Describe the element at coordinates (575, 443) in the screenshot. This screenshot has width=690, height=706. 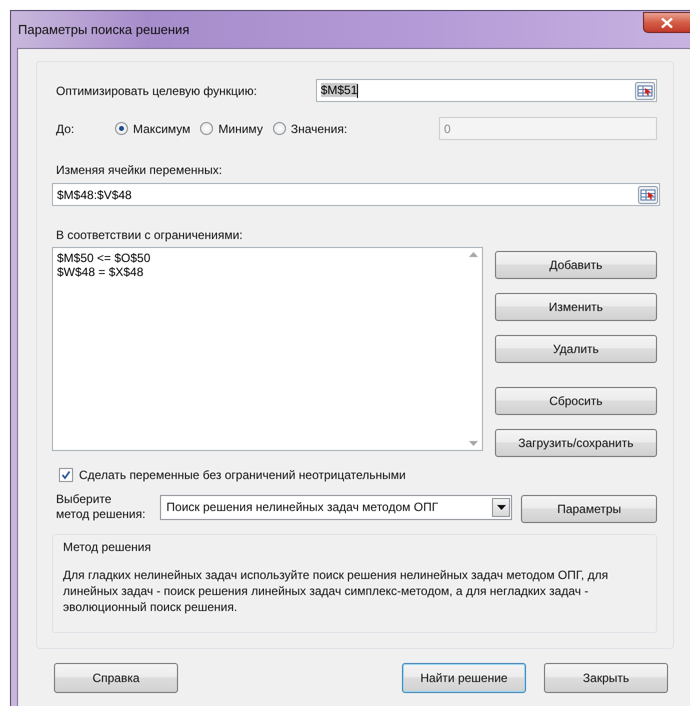
I see `dialog-button: Загрузить/сохранить` at that location.